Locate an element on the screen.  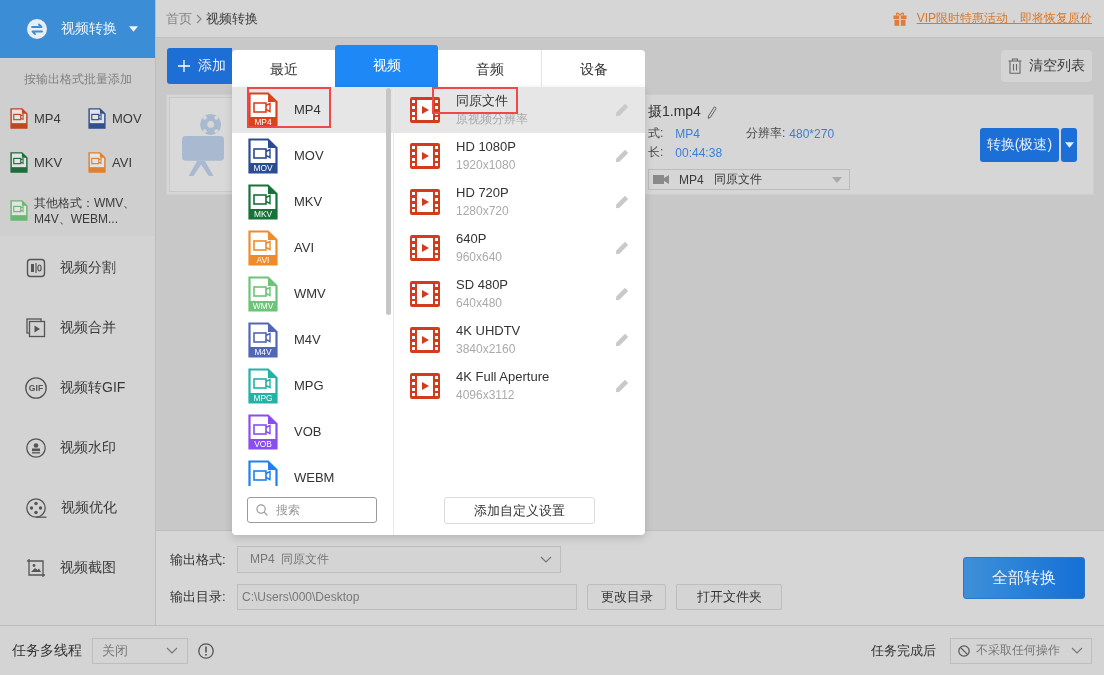
format-option: MP4 MP4 is located at coordinates (312, 110).